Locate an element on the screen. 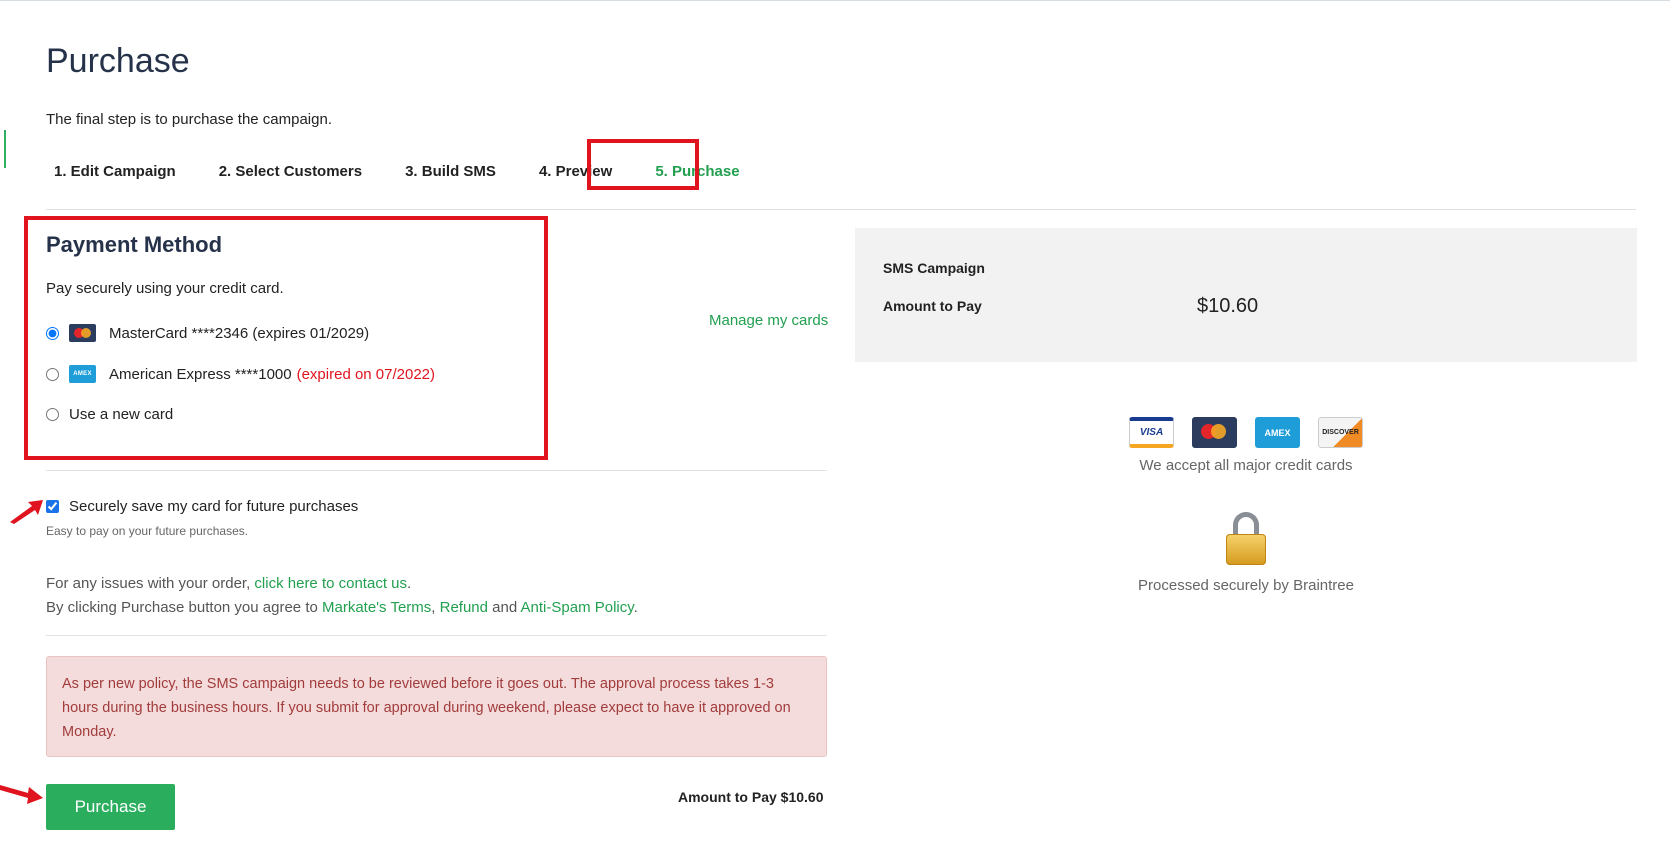 The image size is (1670, 841). mastercard-logo is located at coordinates (1214, 432).